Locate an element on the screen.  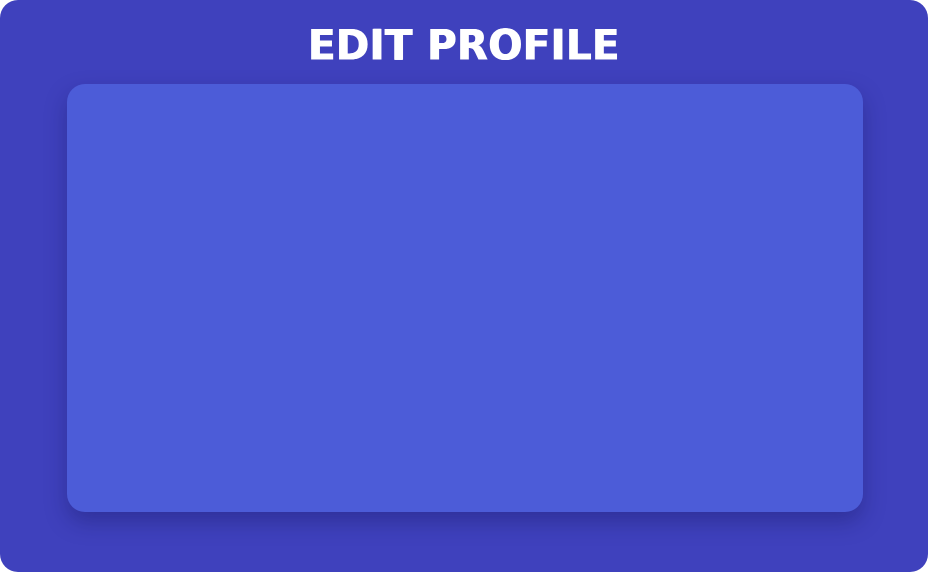
page-title: EDIT PROFILE is located at coordinates (464, 46).